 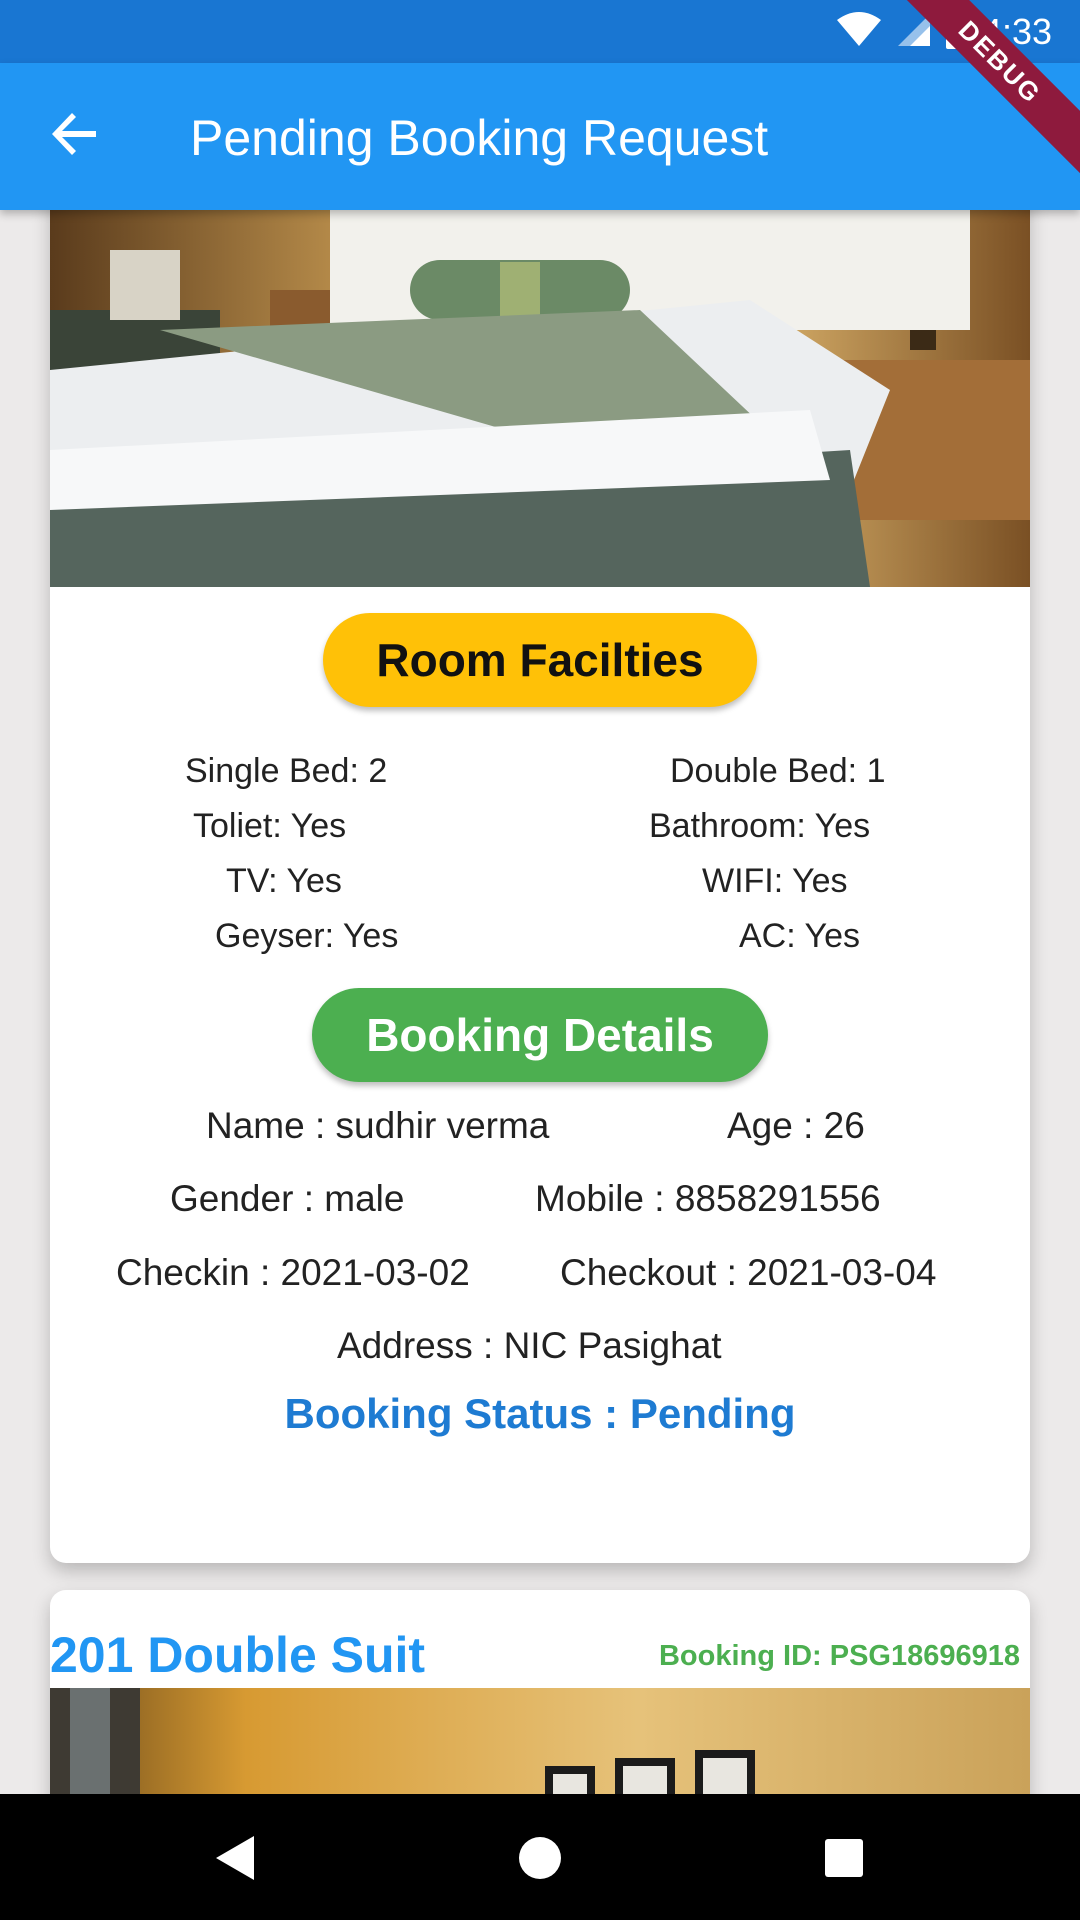 I want to click on booking-status: Booking Status : Pending, so click(x=540, y=1413).